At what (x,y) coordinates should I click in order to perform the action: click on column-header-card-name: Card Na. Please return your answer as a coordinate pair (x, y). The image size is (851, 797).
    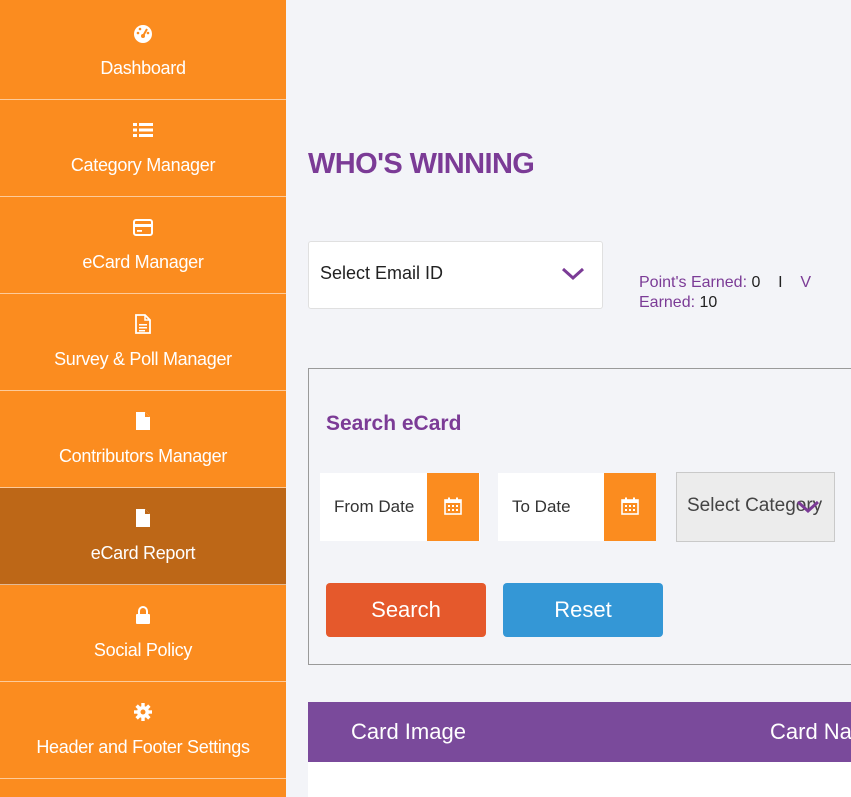
    Looking at the image, I should click on (810, 732).